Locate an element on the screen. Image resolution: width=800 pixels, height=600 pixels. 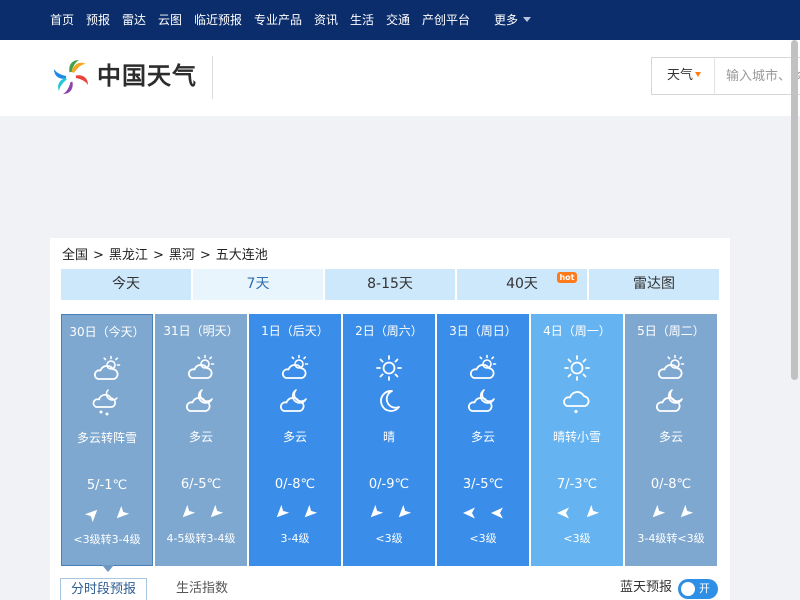
nav-item-more: 更多 is located at coordinates (513, 20).